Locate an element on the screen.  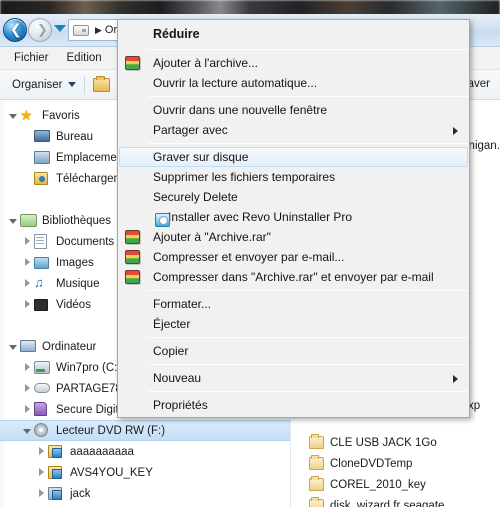
libraries-icon-shape is located at coordinates (28, 220).